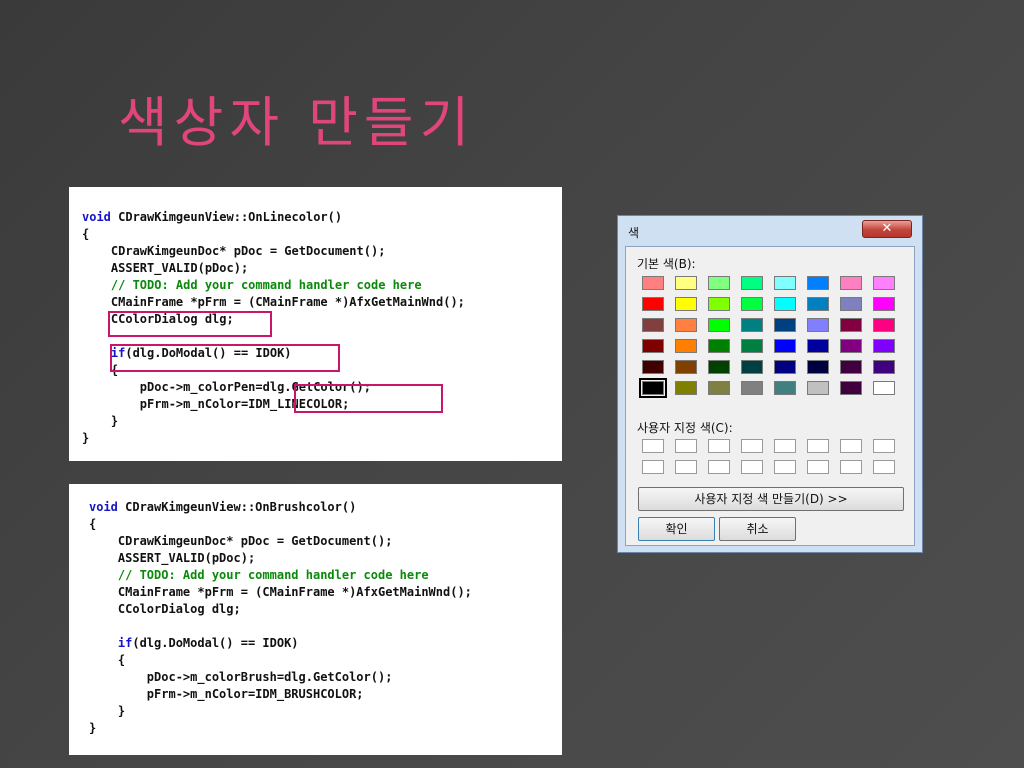  I want to click on close-button: ✕, so click(887, 229).